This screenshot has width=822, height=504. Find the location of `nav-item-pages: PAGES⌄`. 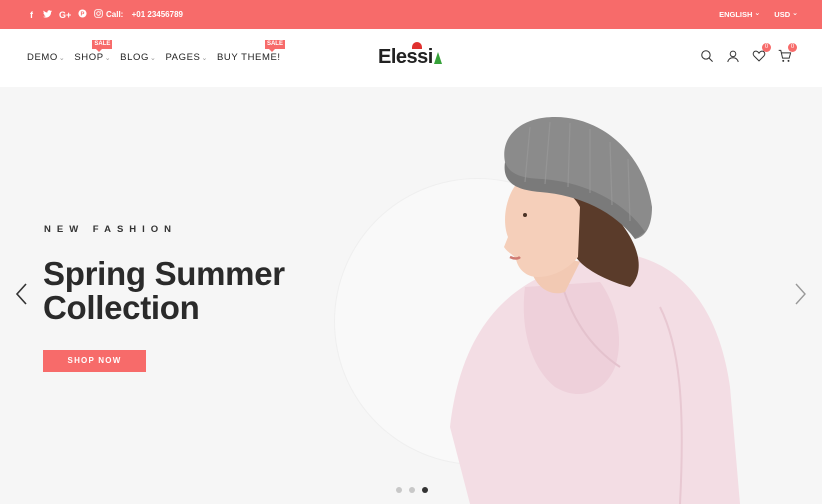

nav-item-pages: PAGES⌄ is located at coordinates (186, 57).